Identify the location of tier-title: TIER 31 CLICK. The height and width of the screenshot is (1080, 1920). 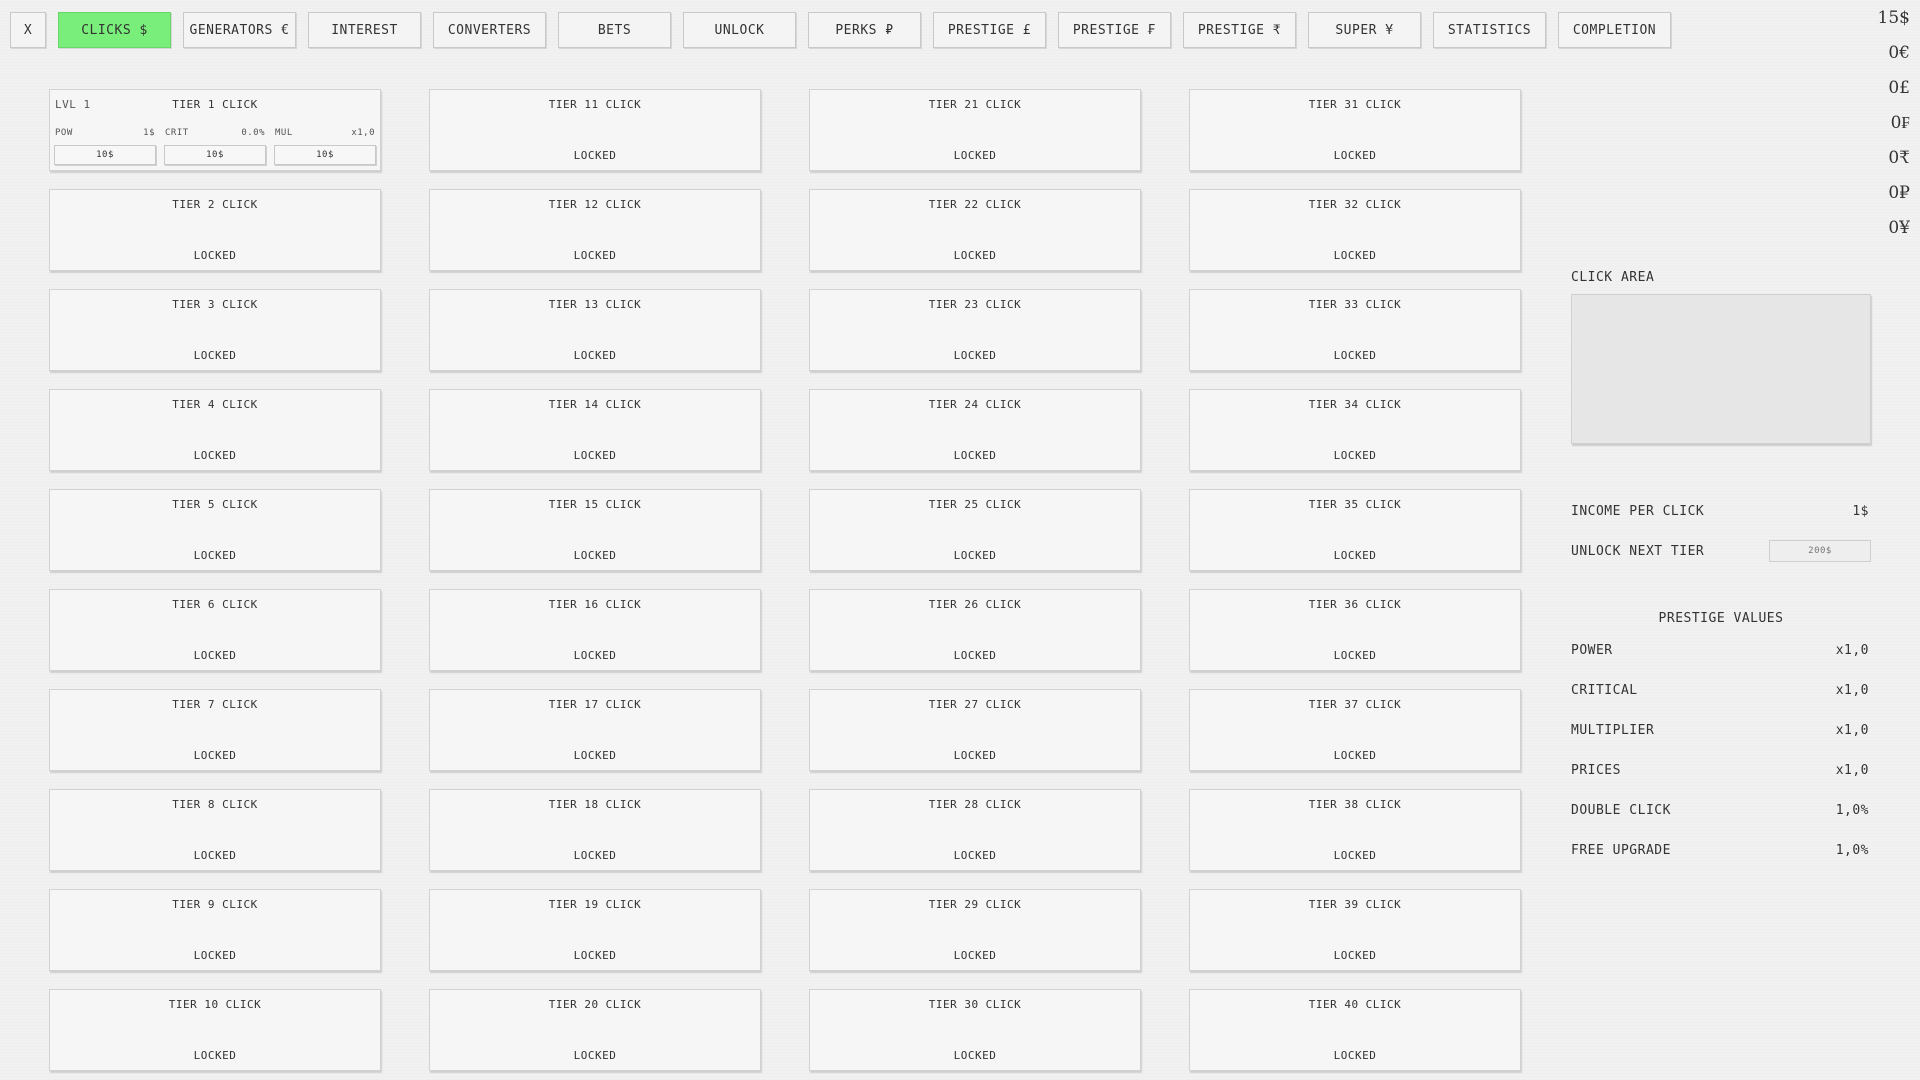
(1355, 104).